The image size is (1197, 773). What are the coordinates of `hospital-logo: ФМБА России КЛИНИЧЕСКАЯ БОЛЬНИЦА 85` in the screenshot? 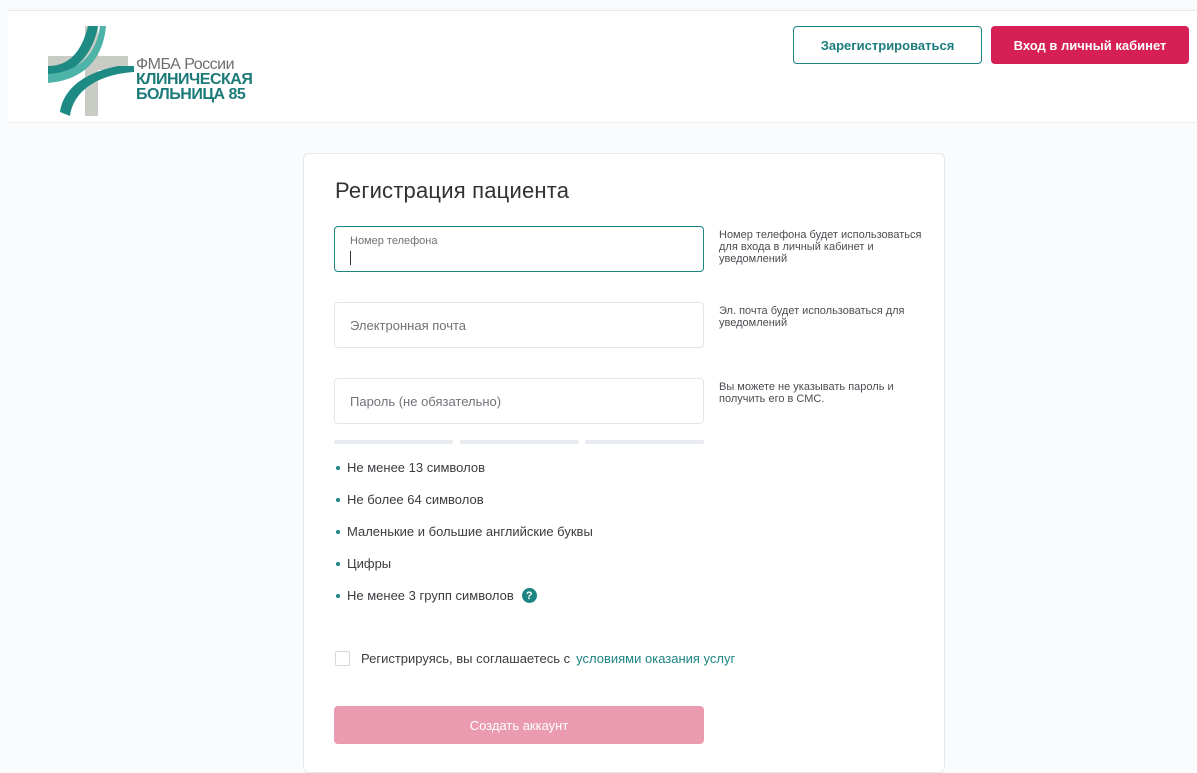 It's located at (163, 71).